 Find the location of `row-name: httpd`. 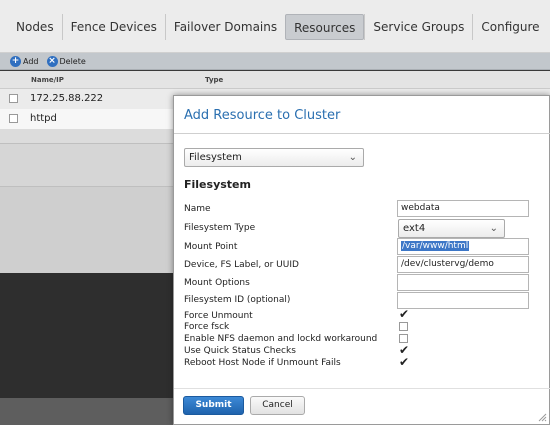

row-name: httpd is located at coordinates (43, 118).